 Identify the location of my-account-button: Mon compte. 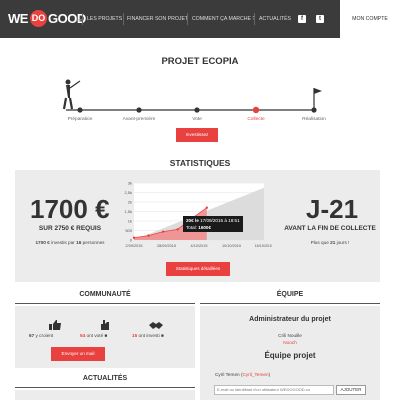
(370, 19).